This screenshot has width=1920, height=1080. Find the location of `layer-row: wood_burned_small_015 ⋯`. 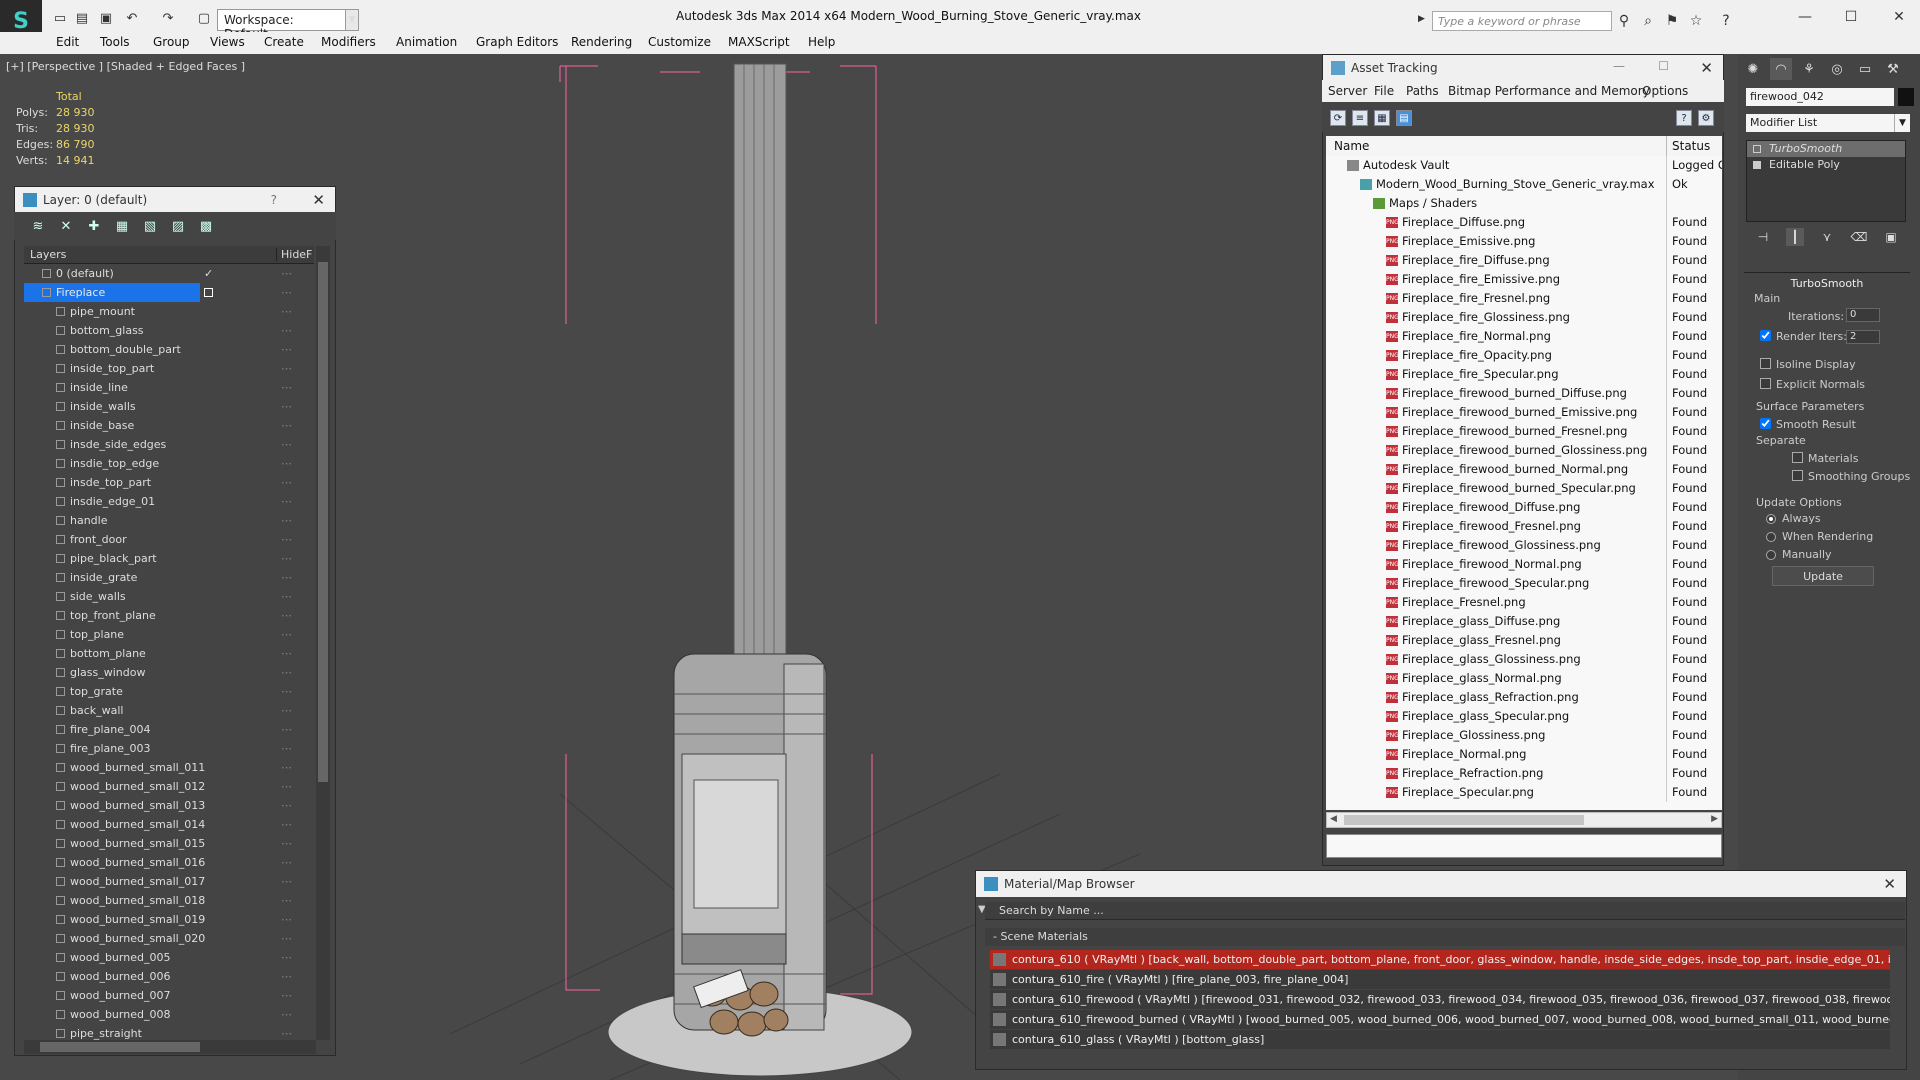

layer-row: wood_burned_small_015 ⋯ is located at coordinates (169, 843).